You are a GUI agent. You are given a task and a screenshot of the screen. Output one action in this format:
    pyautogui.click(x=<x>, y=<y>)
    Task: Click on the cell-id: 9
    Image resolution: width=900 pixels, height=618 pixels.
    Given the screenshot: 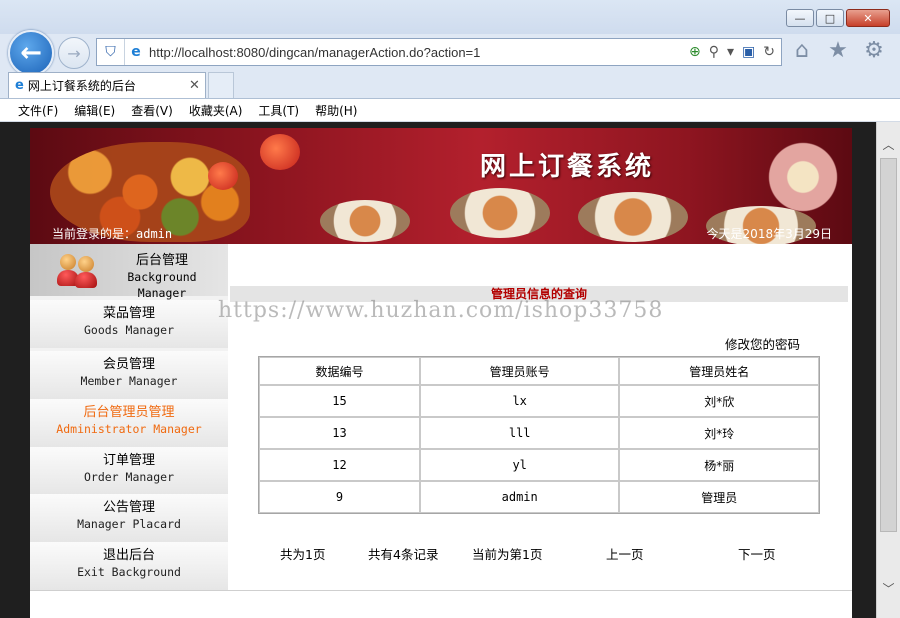 What is the action you would take?
    pyautogui.click(x=339, y=497)
    